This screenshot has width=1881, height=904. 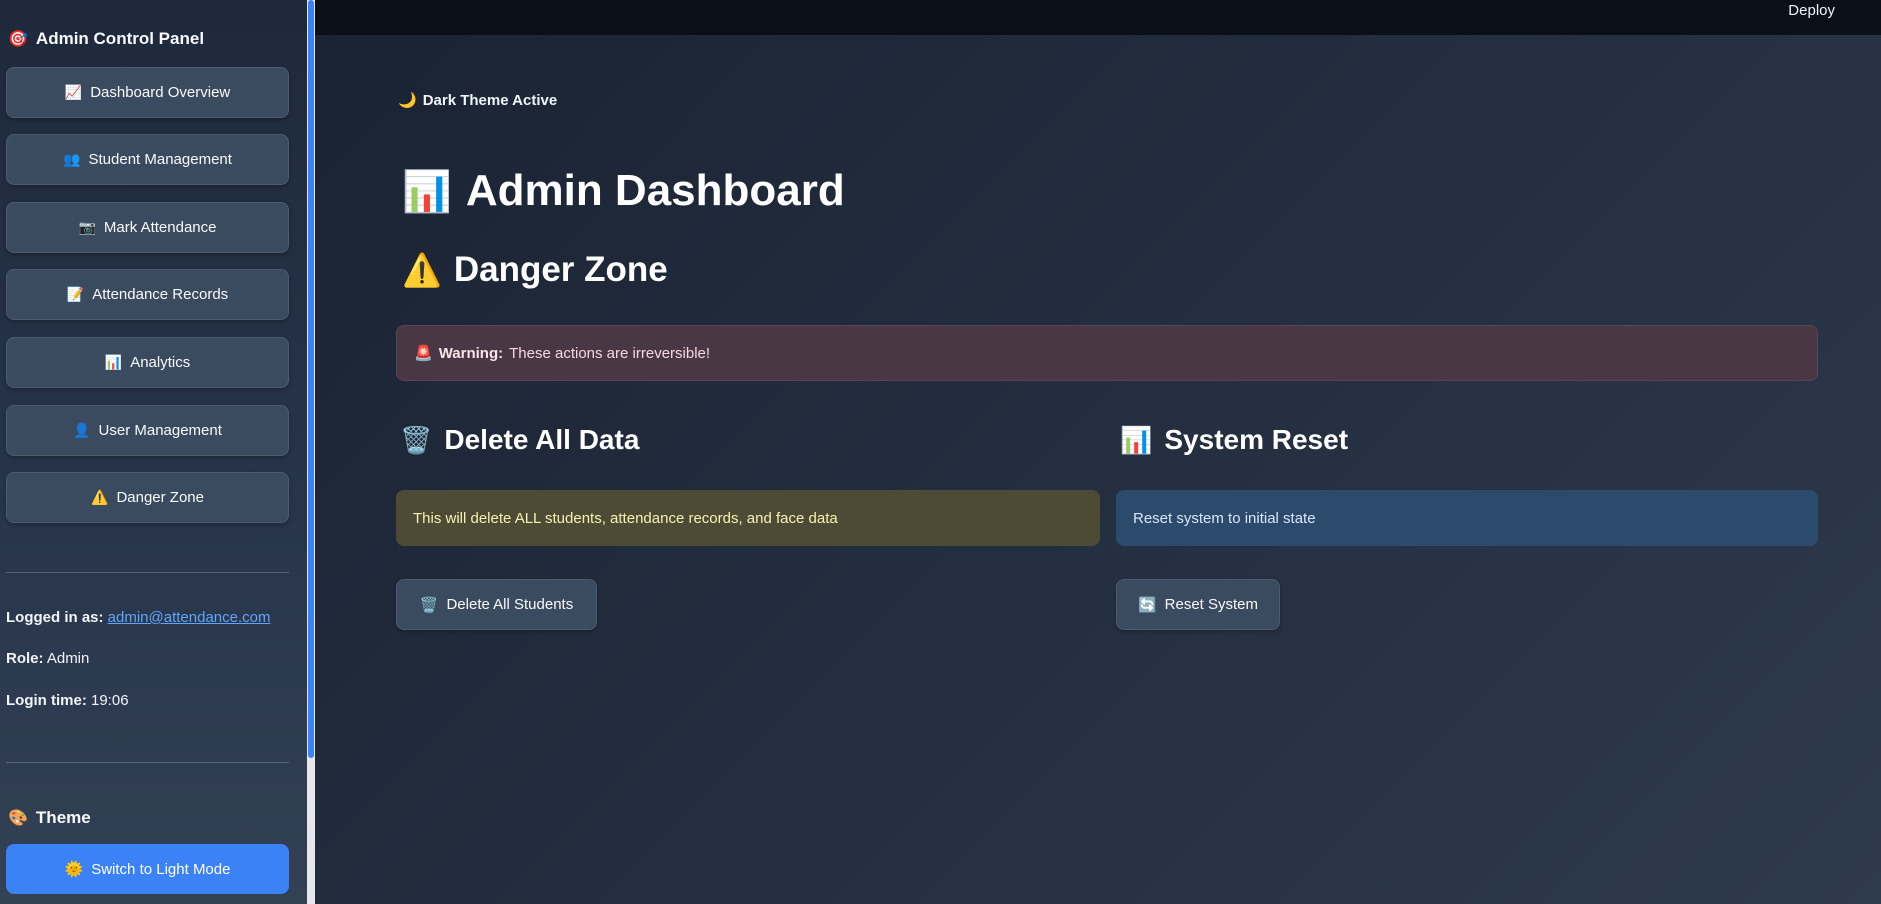 What do you see at coordinates (87, 227) in the screenshot?
I see `camera-icon: 📷` at bounding box center [87, 227].